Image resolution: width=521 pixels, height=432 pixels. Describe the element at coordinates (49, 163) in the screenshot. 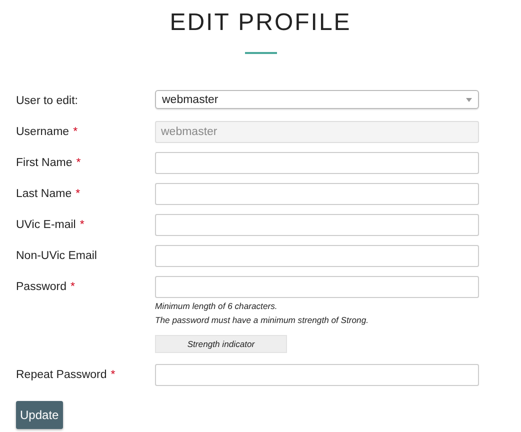

I see `field-label: First Name *` at that location.